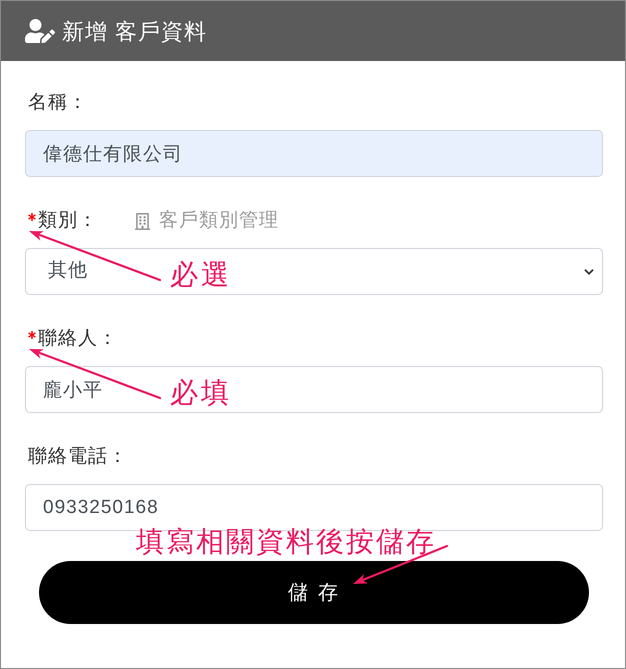  Describe the element at coordinates (314, 153) in the screenshot. I see `input-field: 偉德仕有限公司` at that location.